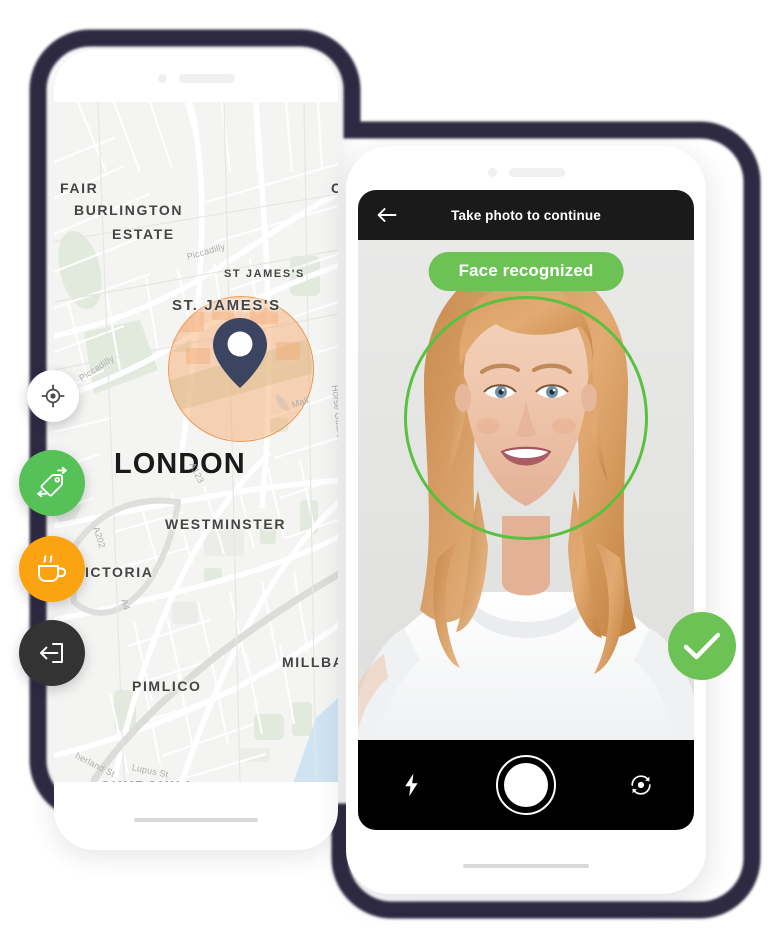 The width and height of the screenshot is (768, 944). What do you see at coordinates (264, 274) in the screenshot?
I see `map-area-label: ST JAMES'S` at bounding box center [264, 274].